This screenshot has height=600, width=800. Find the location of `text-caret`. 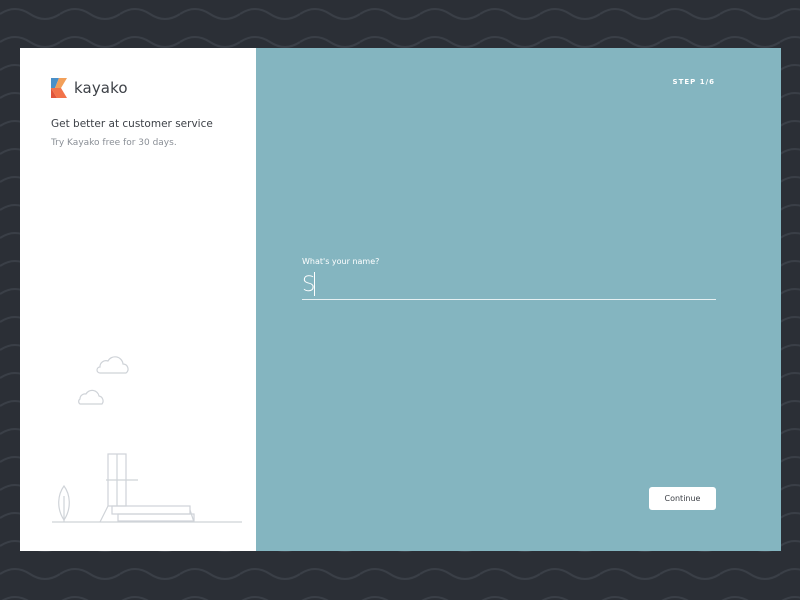

text-caret is located at coordinates (314, 284).